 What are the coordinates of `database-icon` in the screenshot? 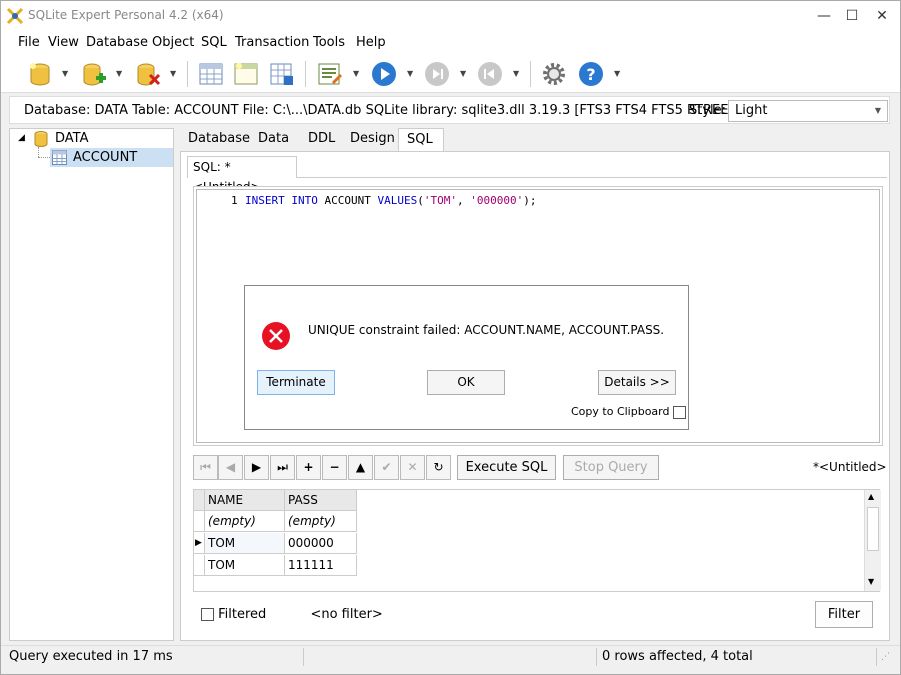 It's located at (41, 139).